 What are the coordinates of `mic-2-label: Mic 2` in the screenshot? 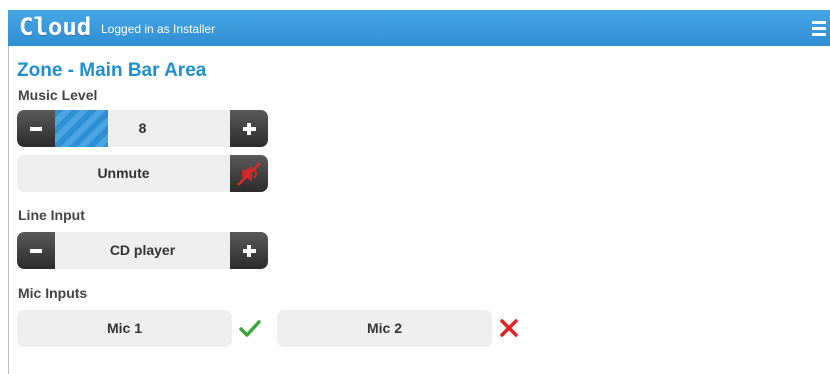 It's located at (384, 328).